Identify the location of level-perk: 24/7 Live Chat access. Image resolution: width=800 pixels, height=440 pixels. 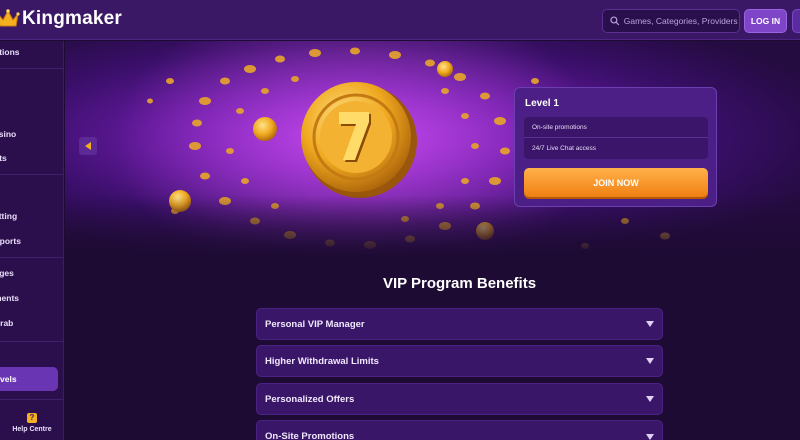
(564, 148).